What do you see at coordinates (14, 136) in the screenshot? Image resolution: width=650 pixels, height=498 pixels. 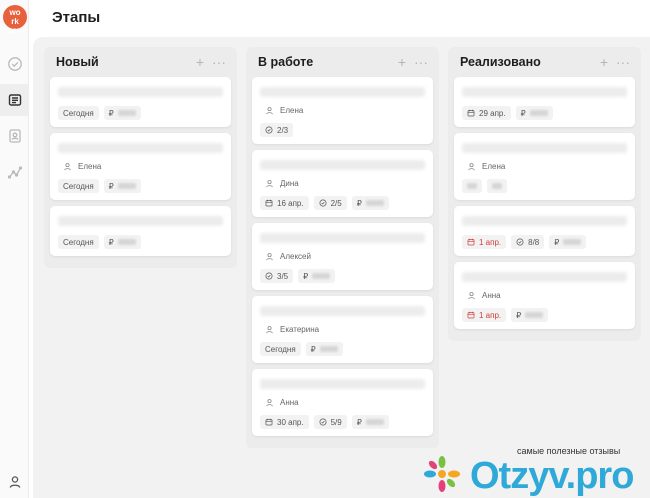 I see `sidebar-item-contacts` at bounding box center [14, 136].